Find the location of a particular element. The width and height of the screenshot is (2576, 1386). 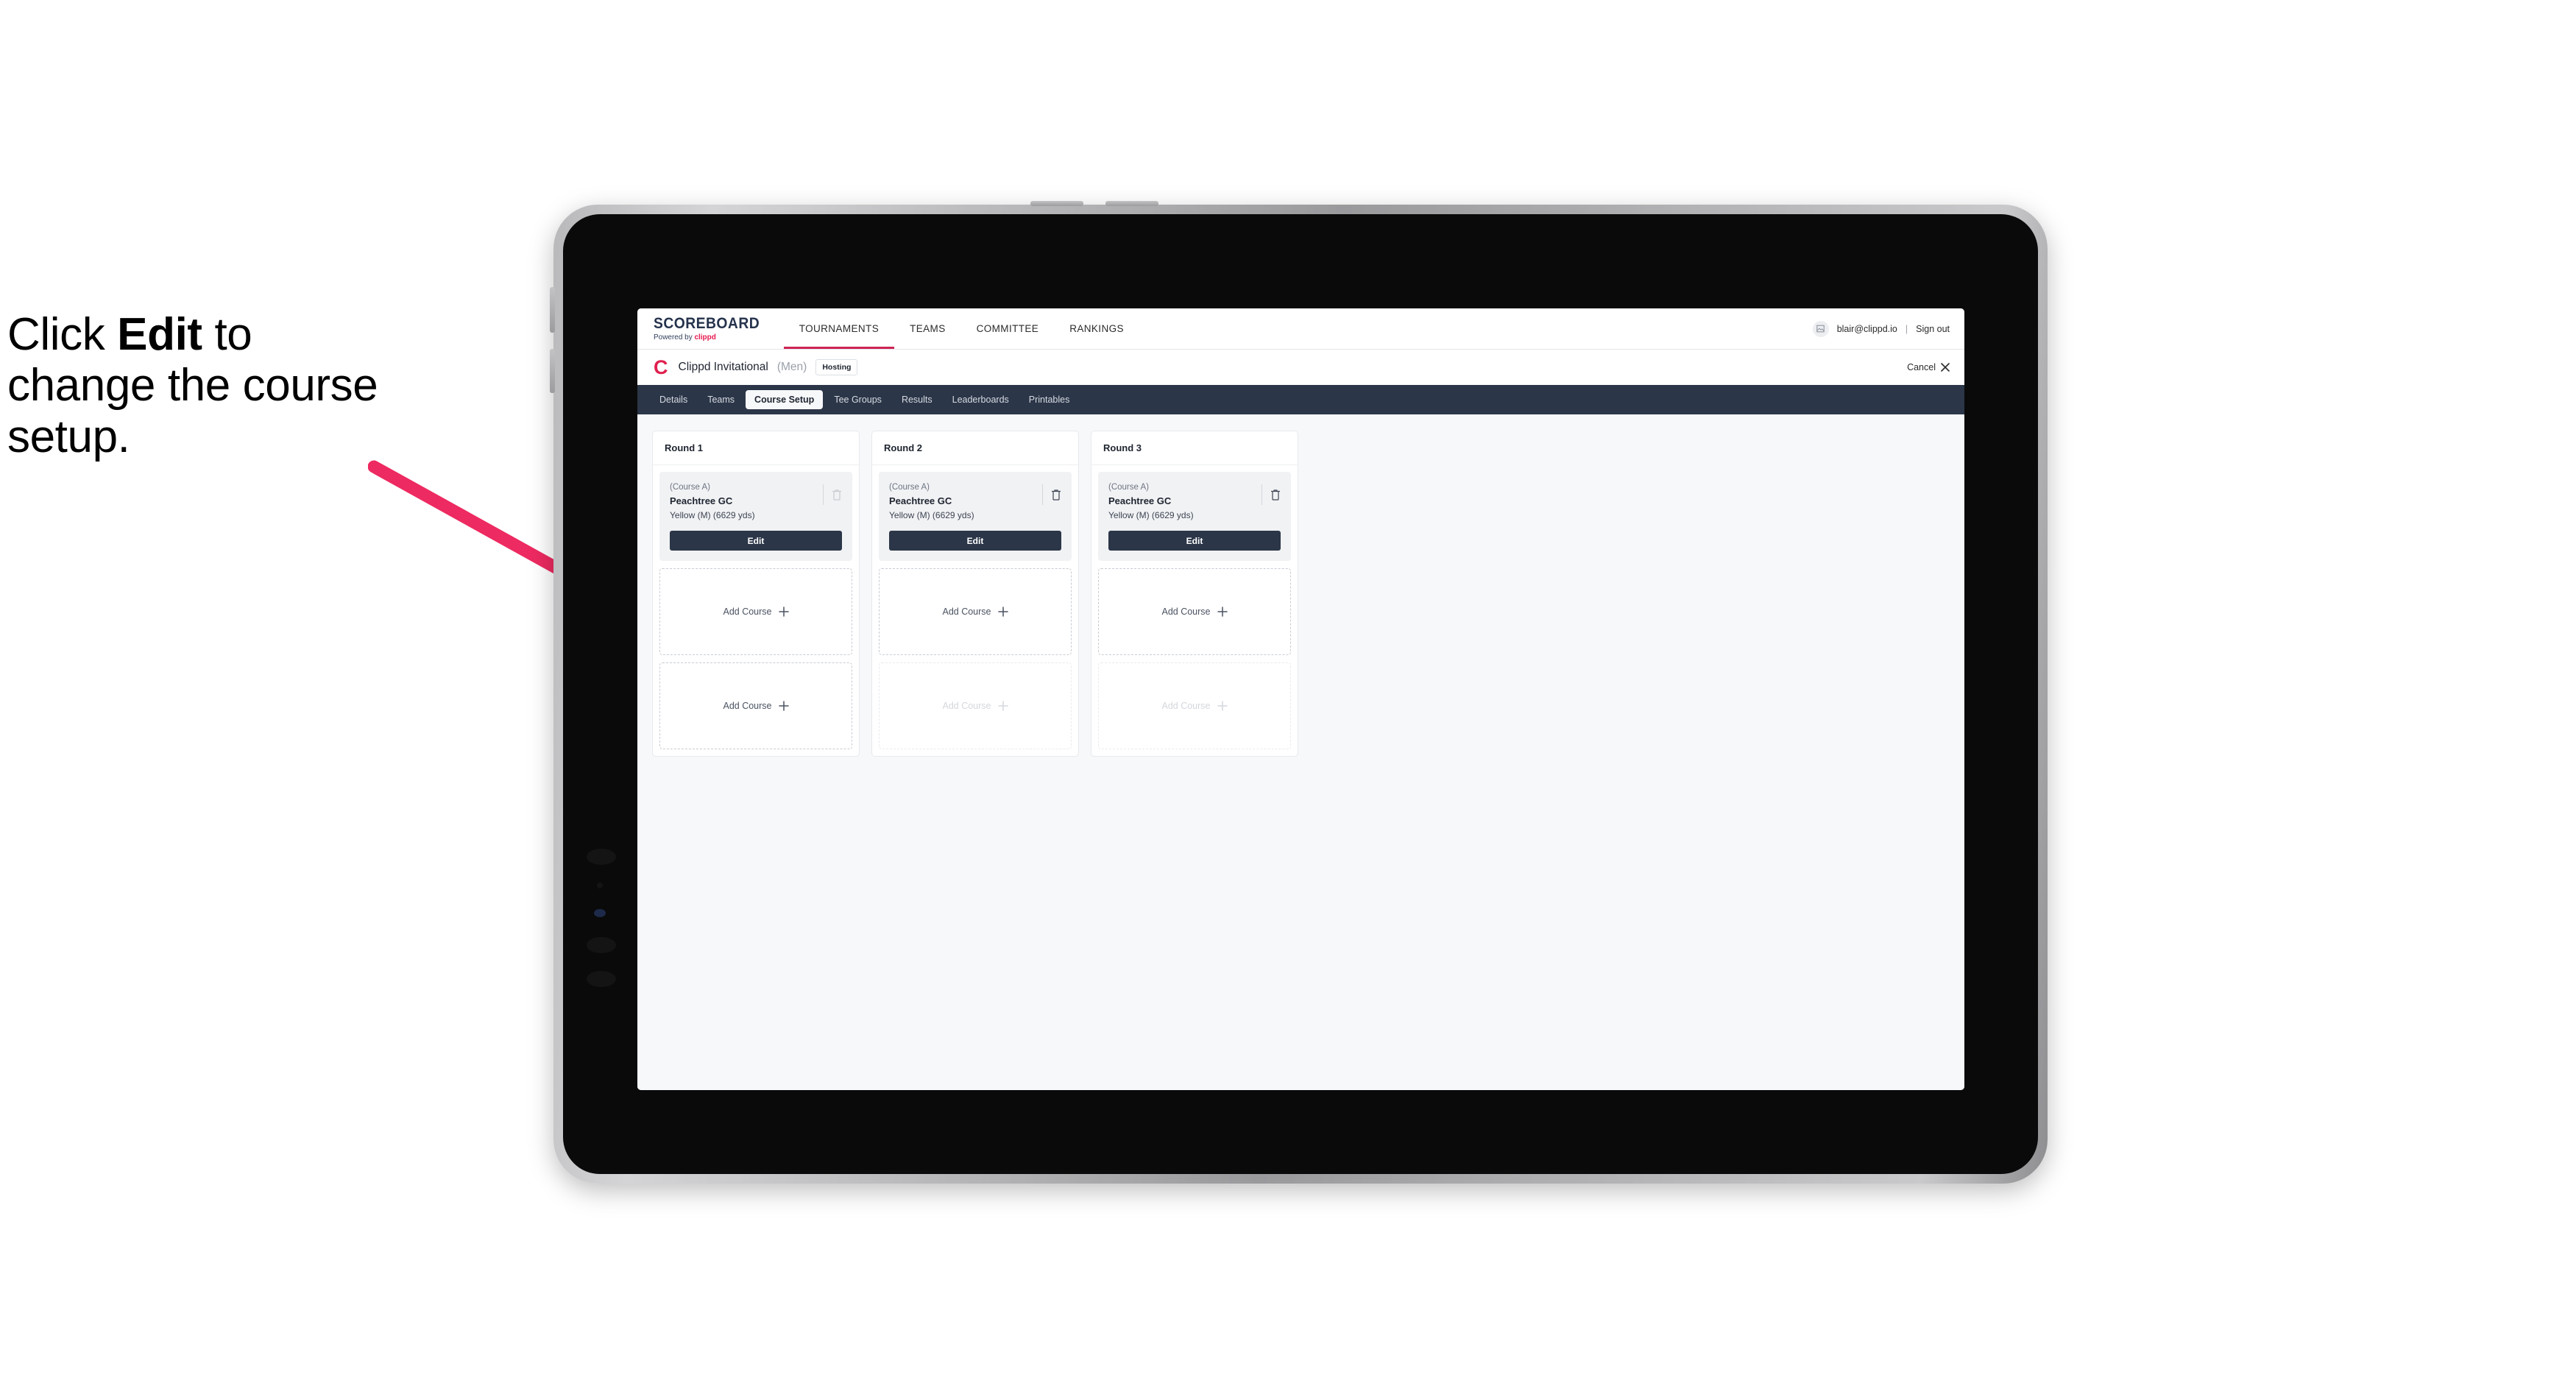

tab-teams: Teams is located at coordinates (720, 399).